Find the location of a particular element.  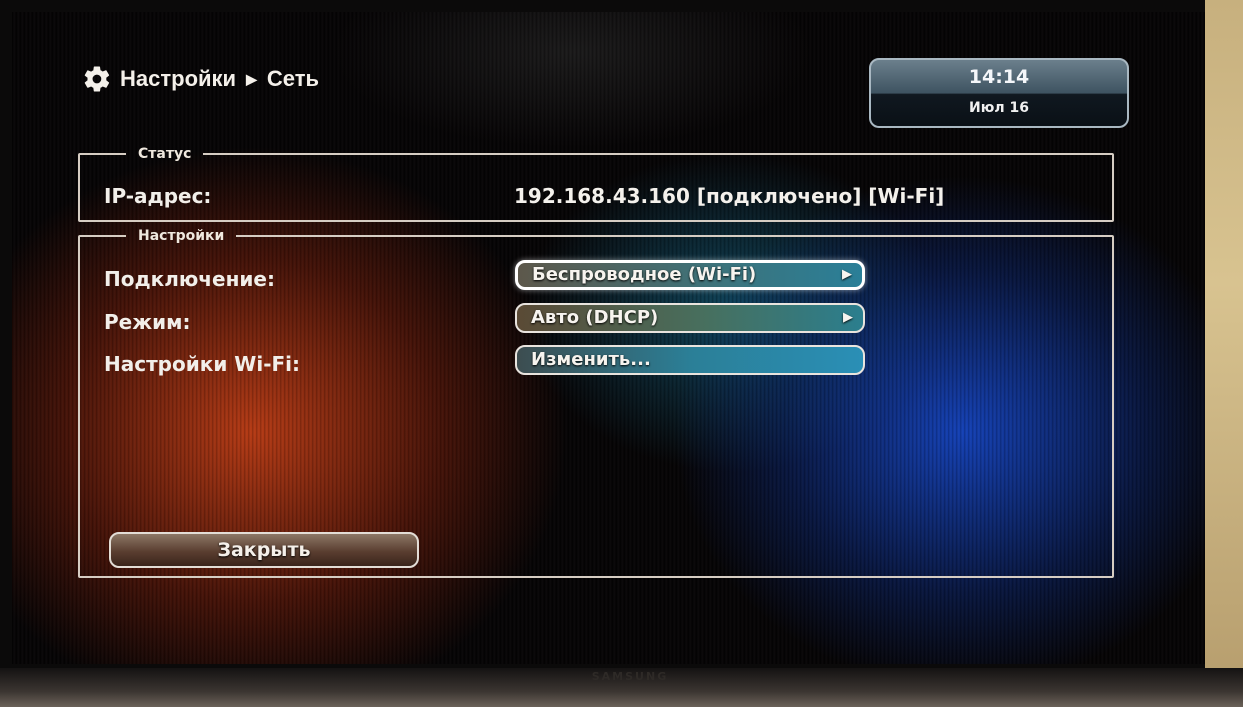

clock-widget: 14:14 Июл 16 is located at coordinates (999, 93).